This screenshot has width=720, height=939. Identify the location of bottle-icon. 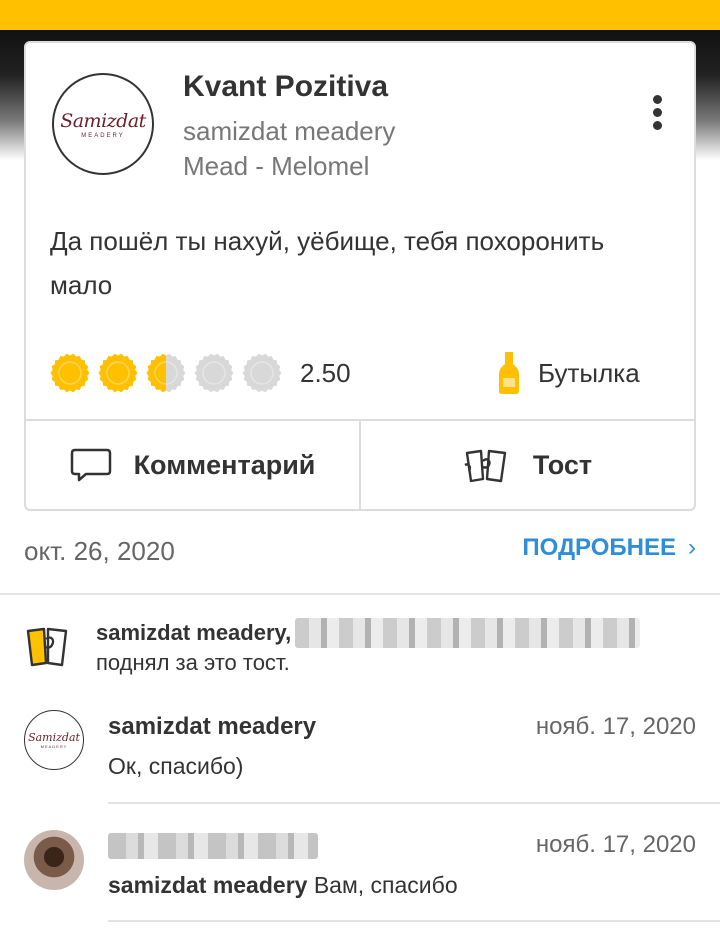
(509, 373).